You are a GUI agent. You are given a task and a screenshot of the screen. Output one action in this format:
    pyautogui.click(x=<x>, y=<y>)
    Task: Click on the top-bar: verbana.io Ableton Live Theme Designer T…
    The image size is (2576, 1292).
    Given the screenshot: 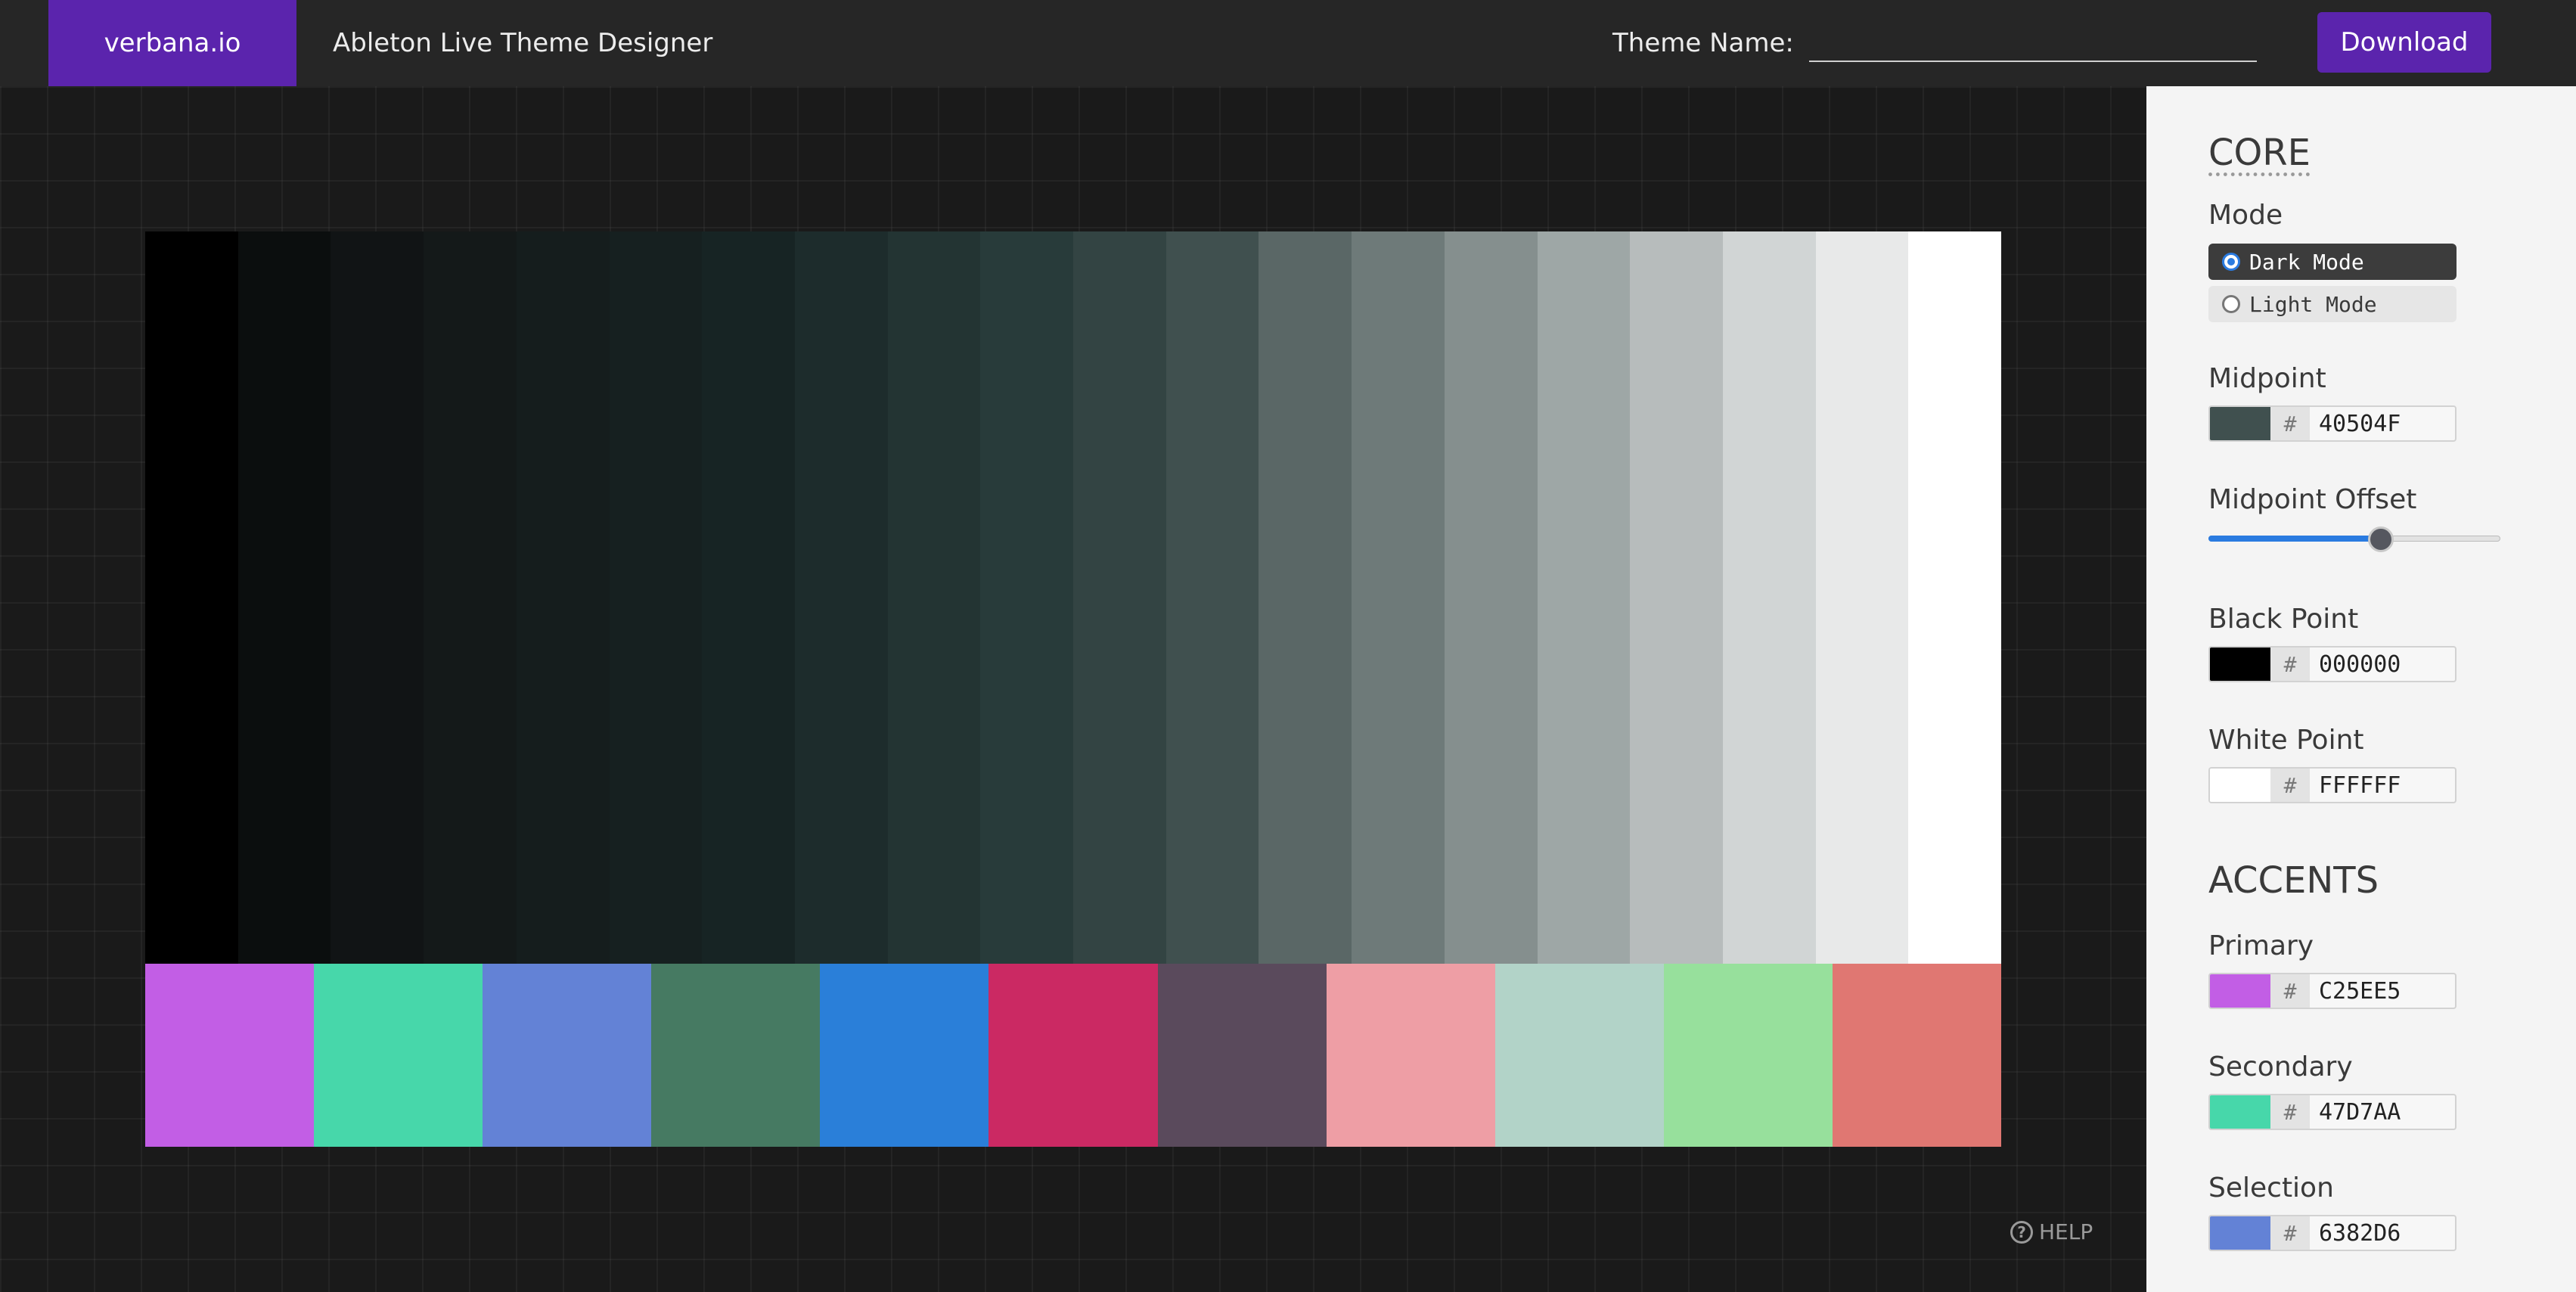 What is the action you would take?
    pyautogui.click(x=1288, y=43)
    